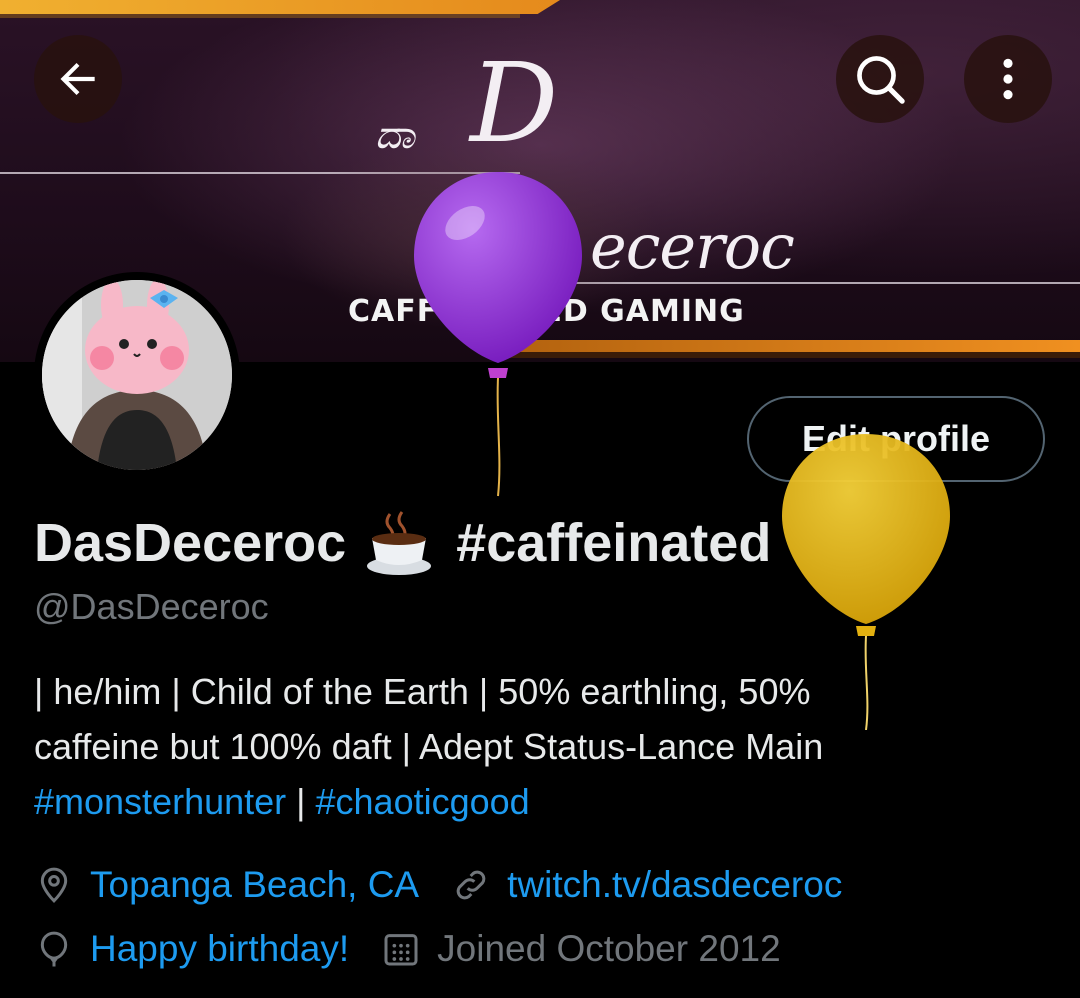  I want to click on edit-profile-button: Edit profile, so click(896, 439).